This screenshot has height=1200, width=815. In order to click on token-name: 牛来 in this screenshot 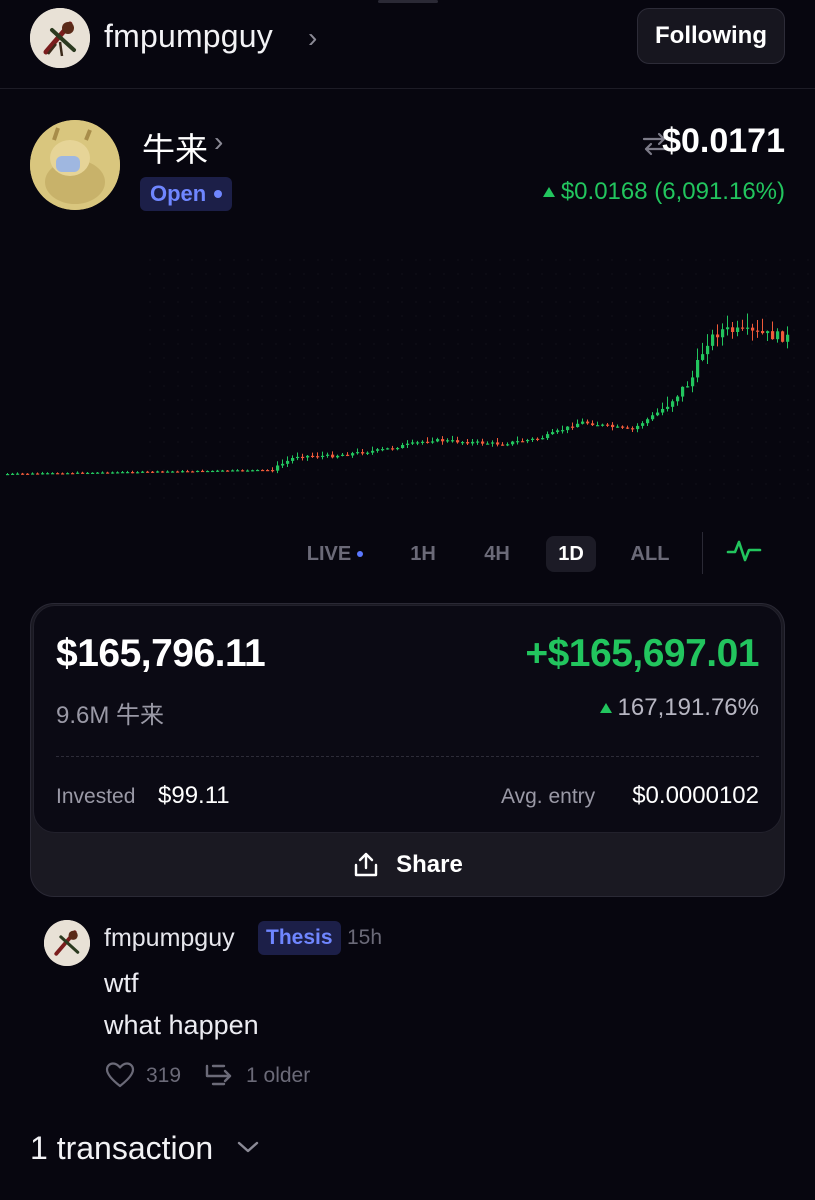, I will do `click(175, 147)`.